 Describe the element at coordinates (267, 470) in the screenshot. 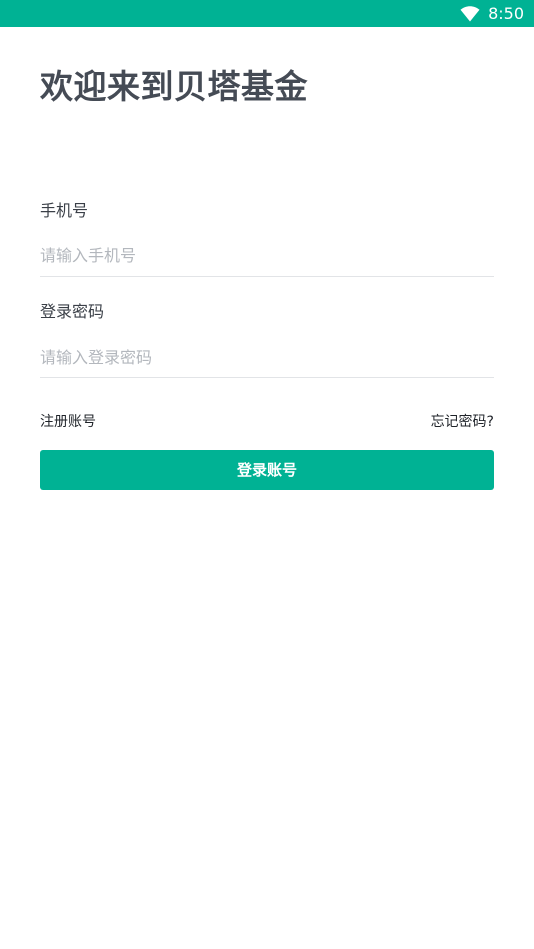

I see `login-button: 登录账号` at that location.